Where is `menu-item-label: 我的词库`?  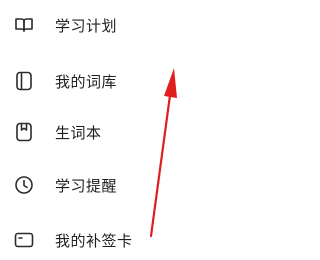 menu-item-label: 我的词库 is located at coordinates (86, 81).